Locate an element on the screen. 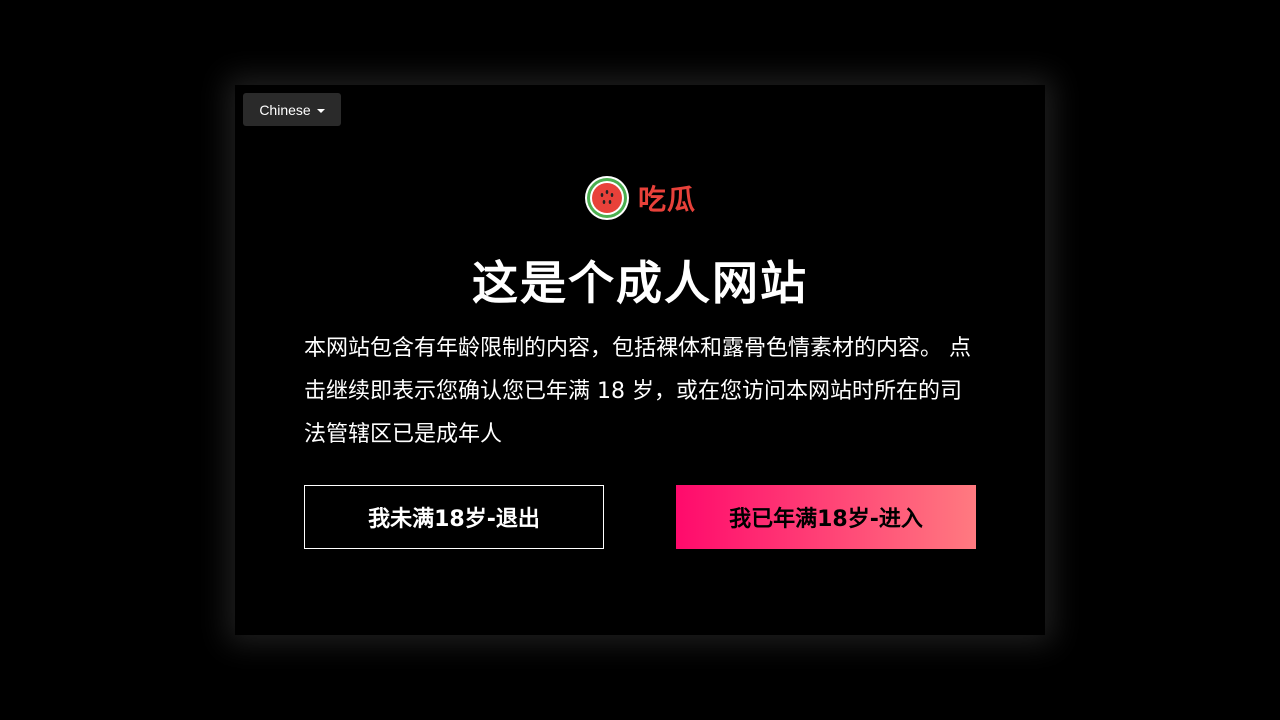 The width and height of the screenshot is (1280, 720). watermelon-icon is located at coordinates (606, 198).